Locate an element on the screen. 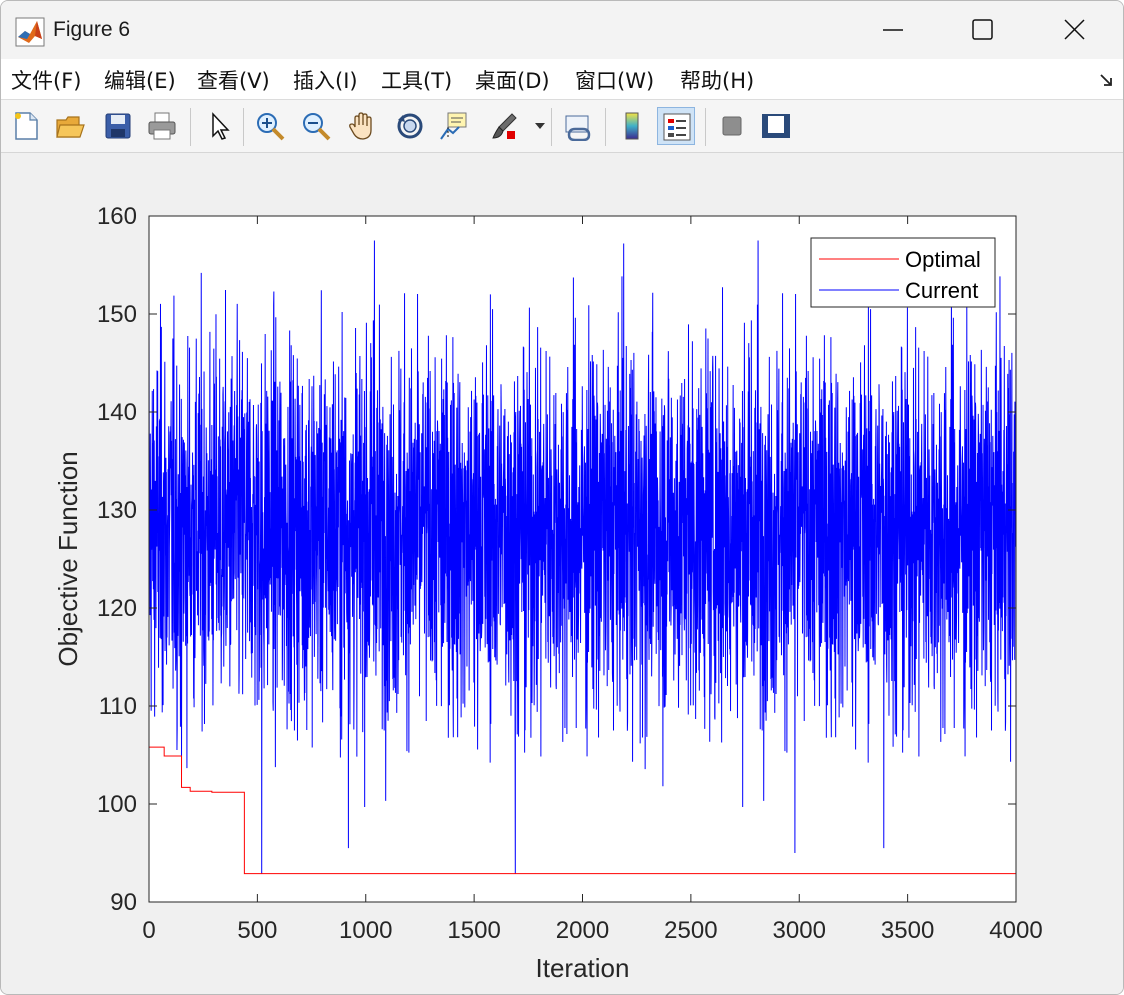 This screenshot has width=1124, height=995. legend-icon is located at coordinates (677, 127).